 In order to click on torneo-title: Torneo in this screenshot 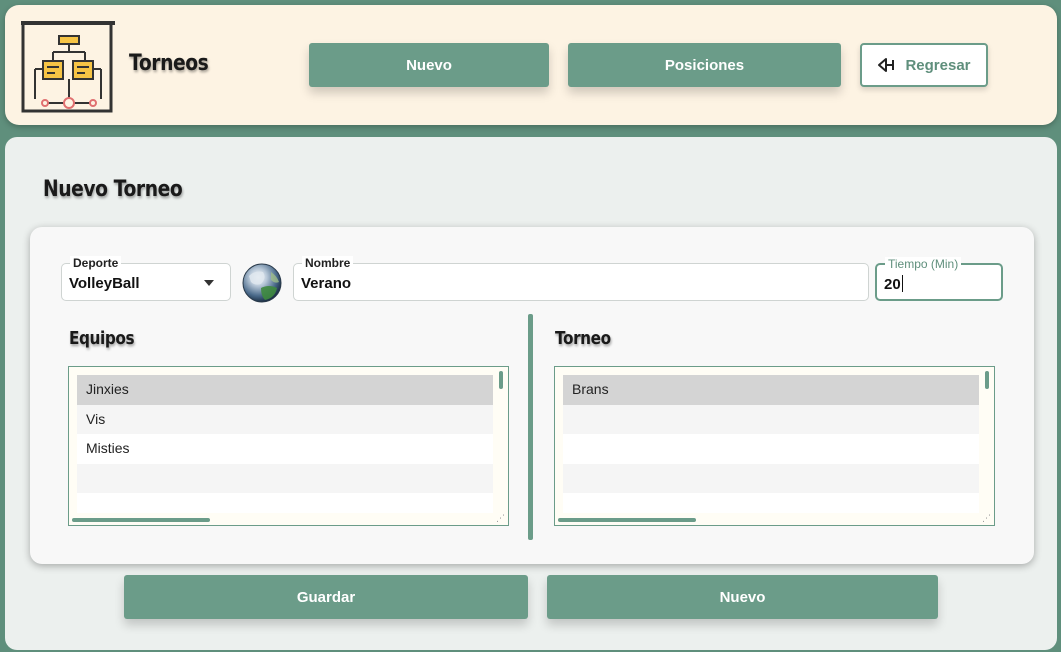, I will do `click(583, 338)`.